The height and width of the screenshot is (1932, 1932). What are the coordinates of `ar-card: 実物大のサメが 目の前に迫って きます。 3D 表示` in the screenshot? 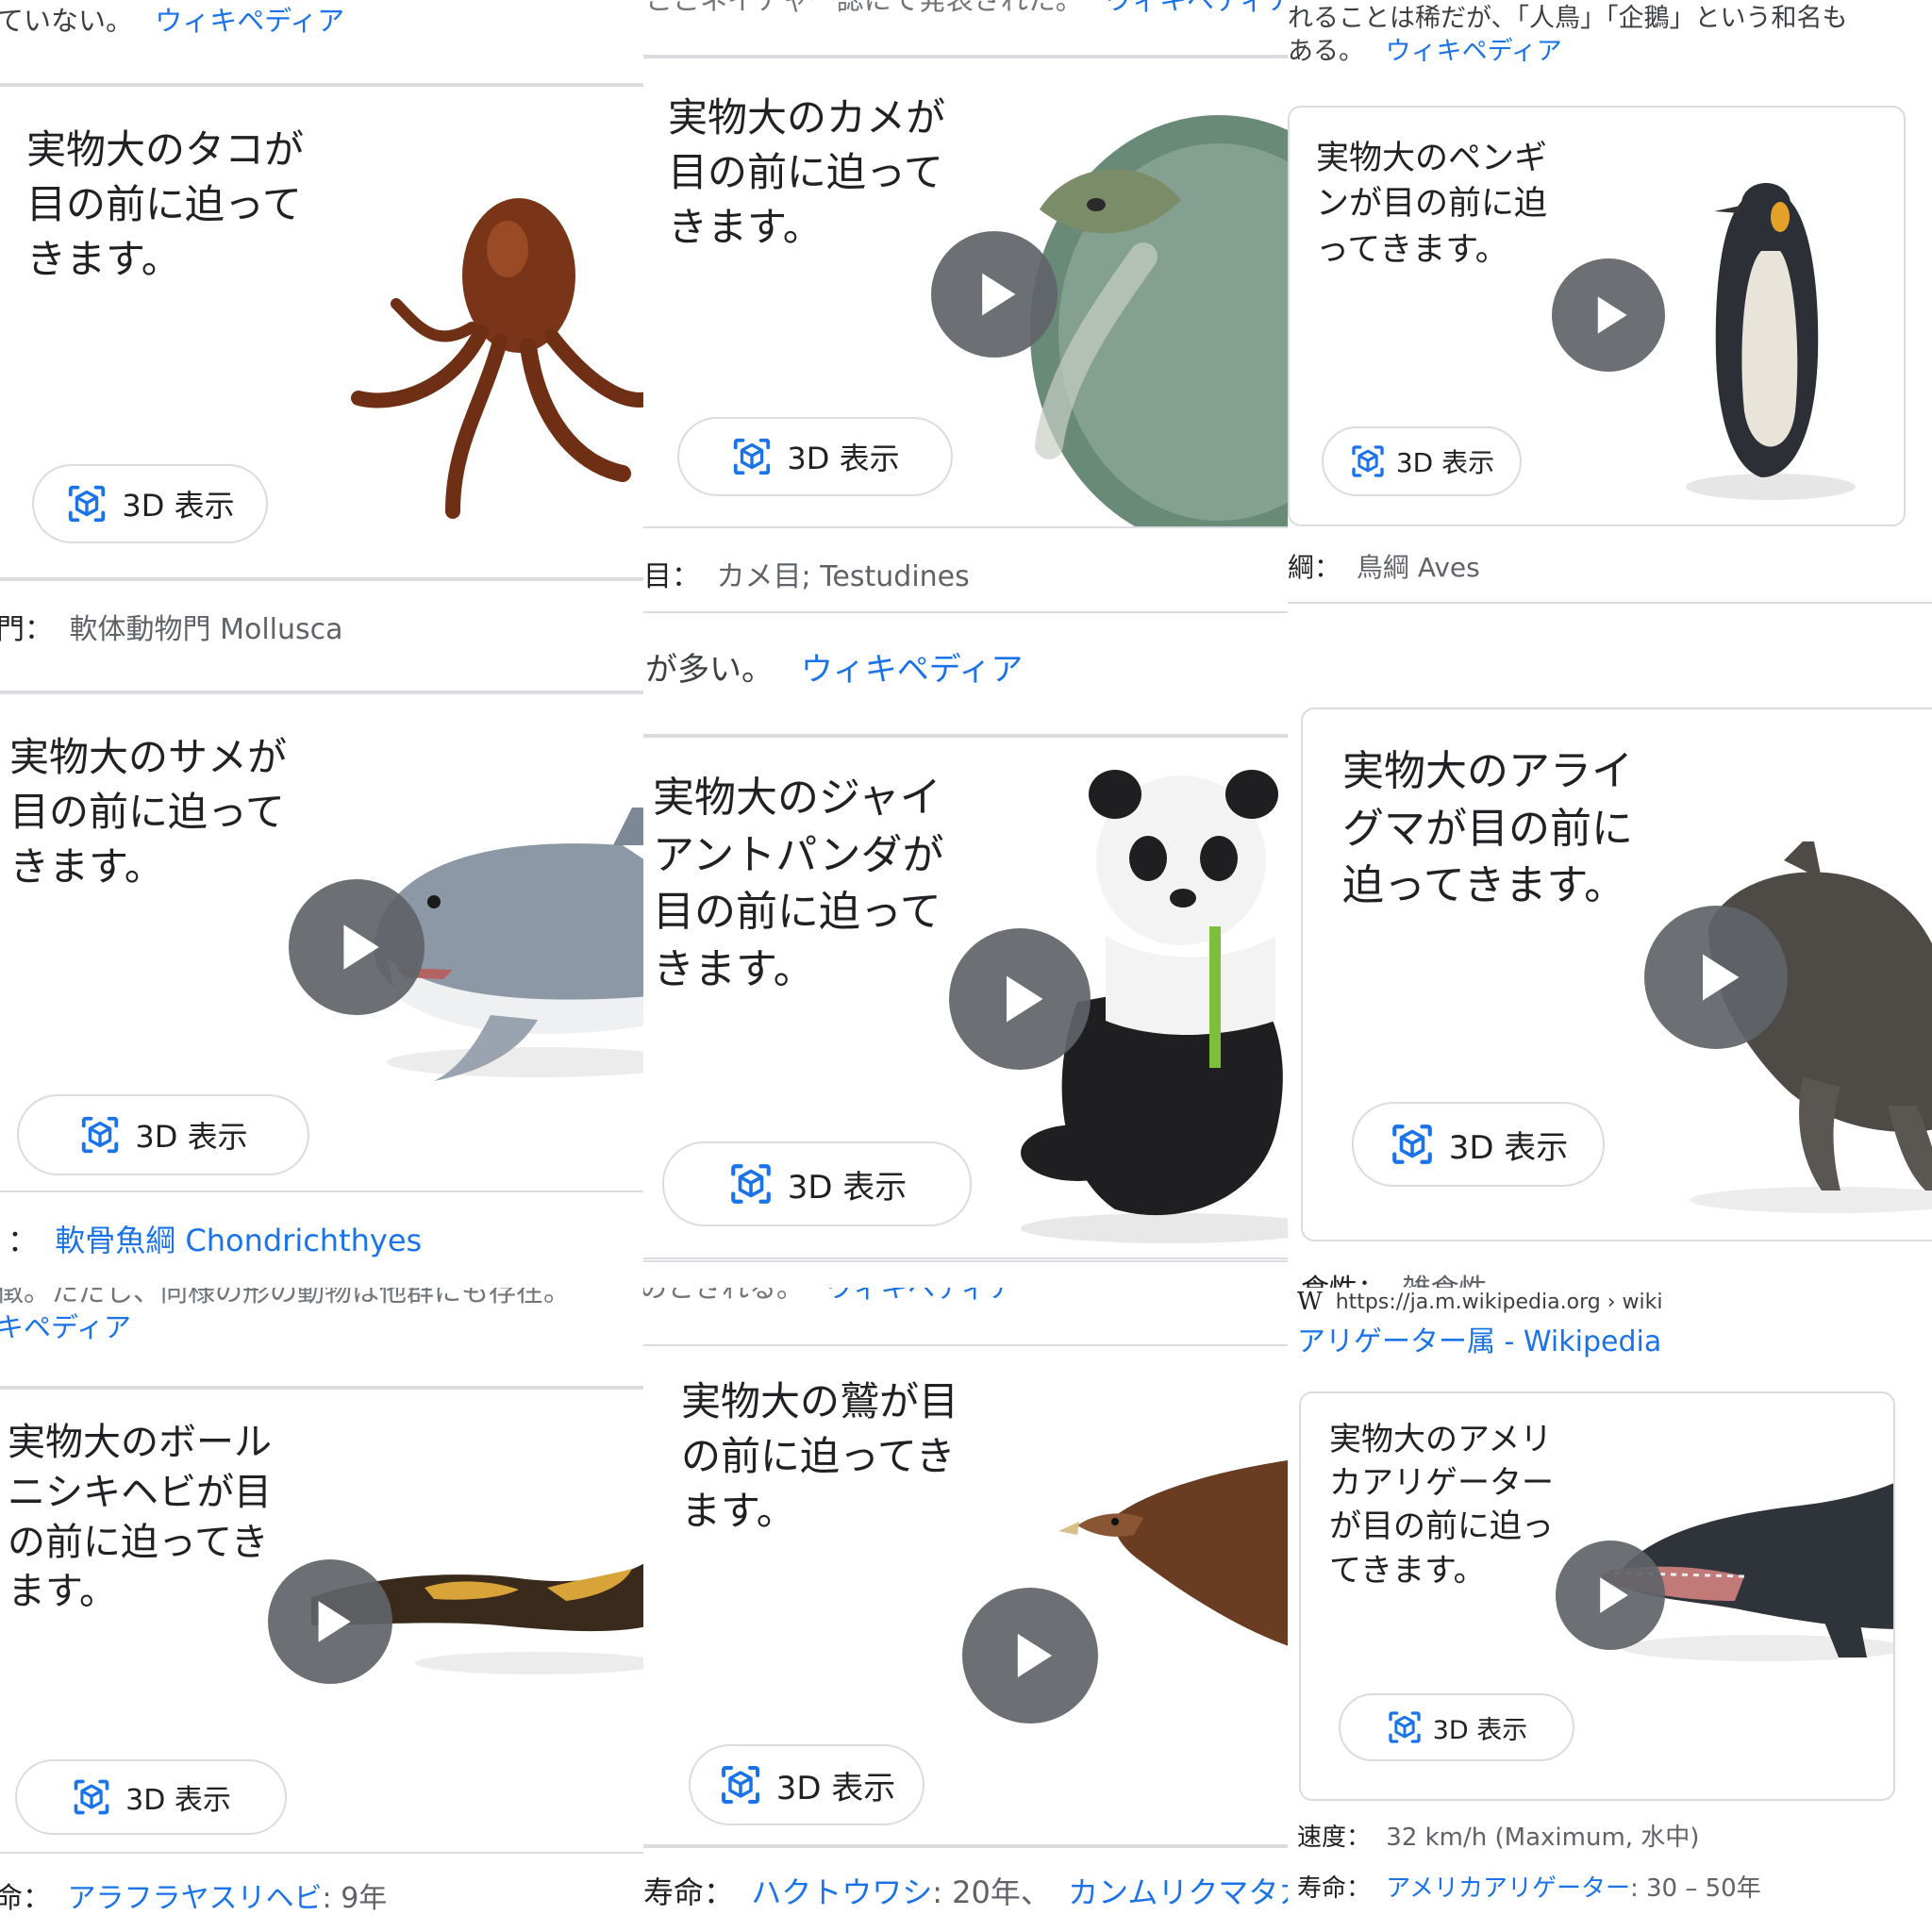 It's located at (321, 942).